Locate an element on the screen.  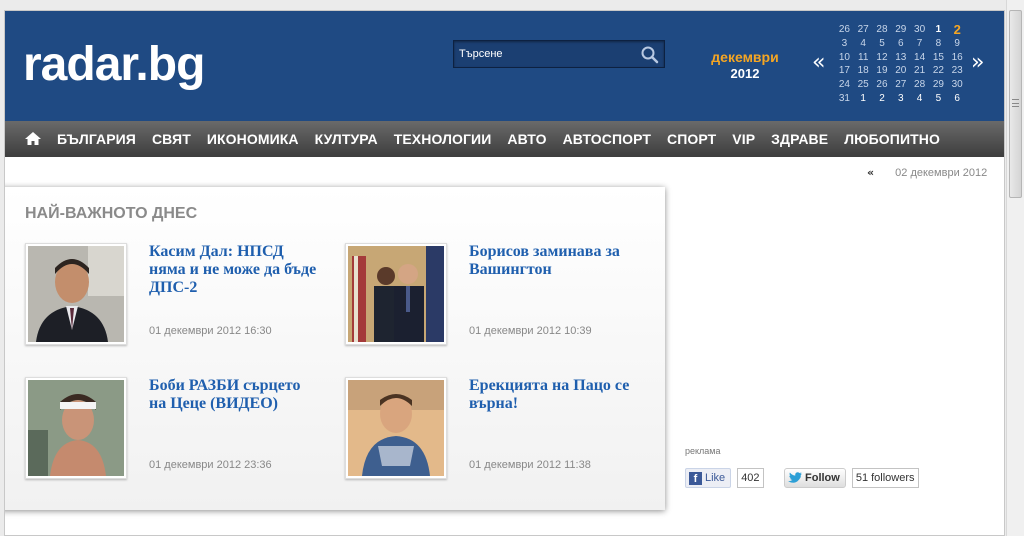
nav-item: БЪЛГАРИЯ is located at coordinates (96, 139).